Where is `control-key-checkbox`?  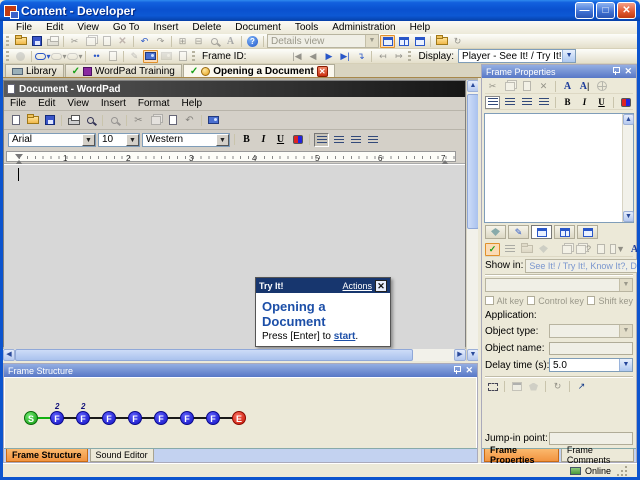
control-key-checkbox is located at coordinates (531, 300).